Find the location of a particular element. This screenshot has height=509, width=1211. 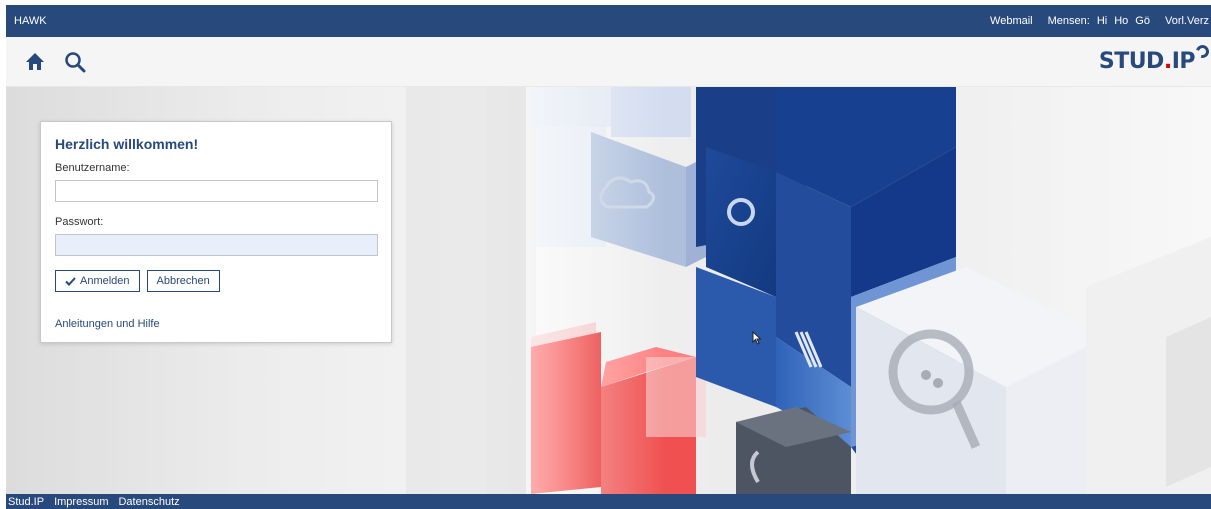

mensa-hi-link: Hi is located at coordinates (1102, 21).